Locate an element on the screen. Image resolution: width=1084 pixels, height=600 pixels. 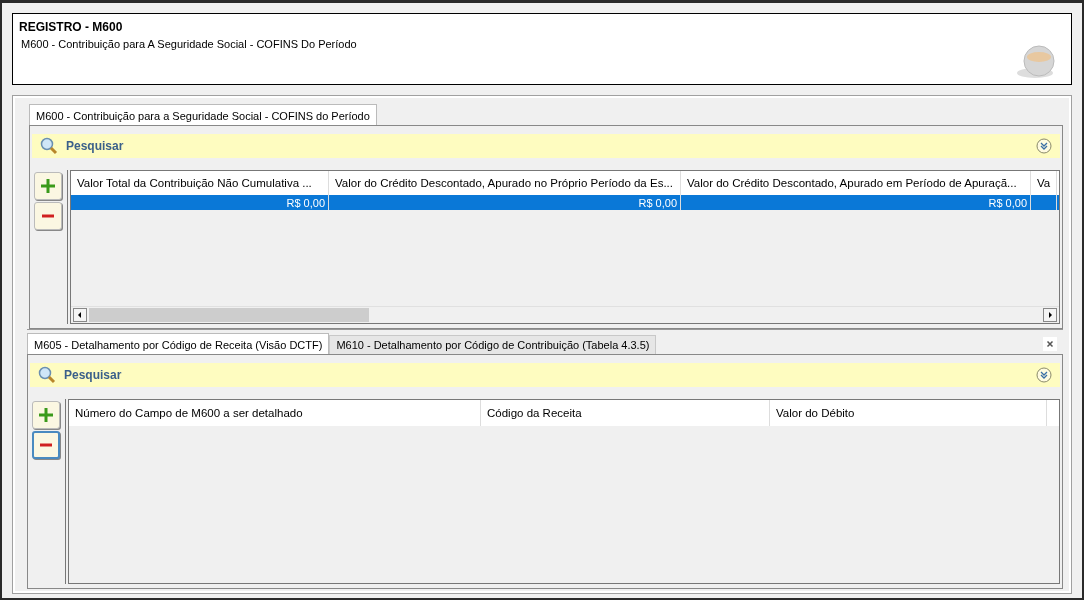
horizontal-scrollbar is located at coordinates (565, 314).